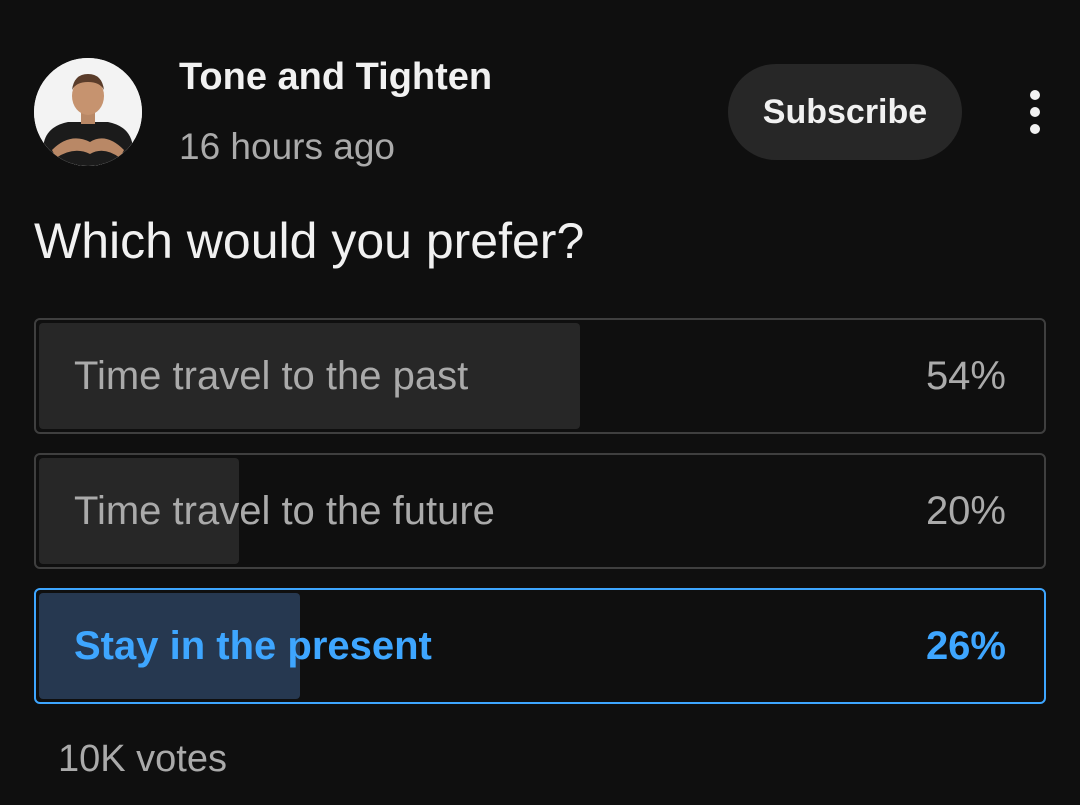 The image size is (1080, 805). Describe the element at coordinates (845, 112) in the screenshot. I see `subscribe-button: Subscribe` at that location.